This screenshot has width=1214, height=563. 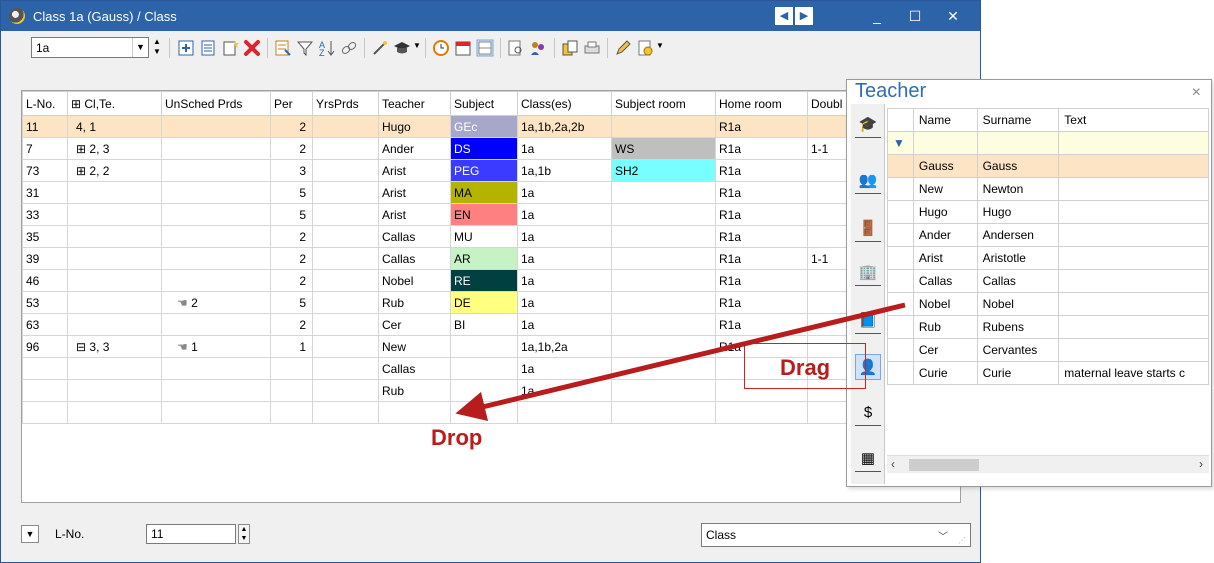 What do you see at coordinates (414, 192) in the screenshot?
I see `teacher-cell: Arist` at bounding box center [414, 192].